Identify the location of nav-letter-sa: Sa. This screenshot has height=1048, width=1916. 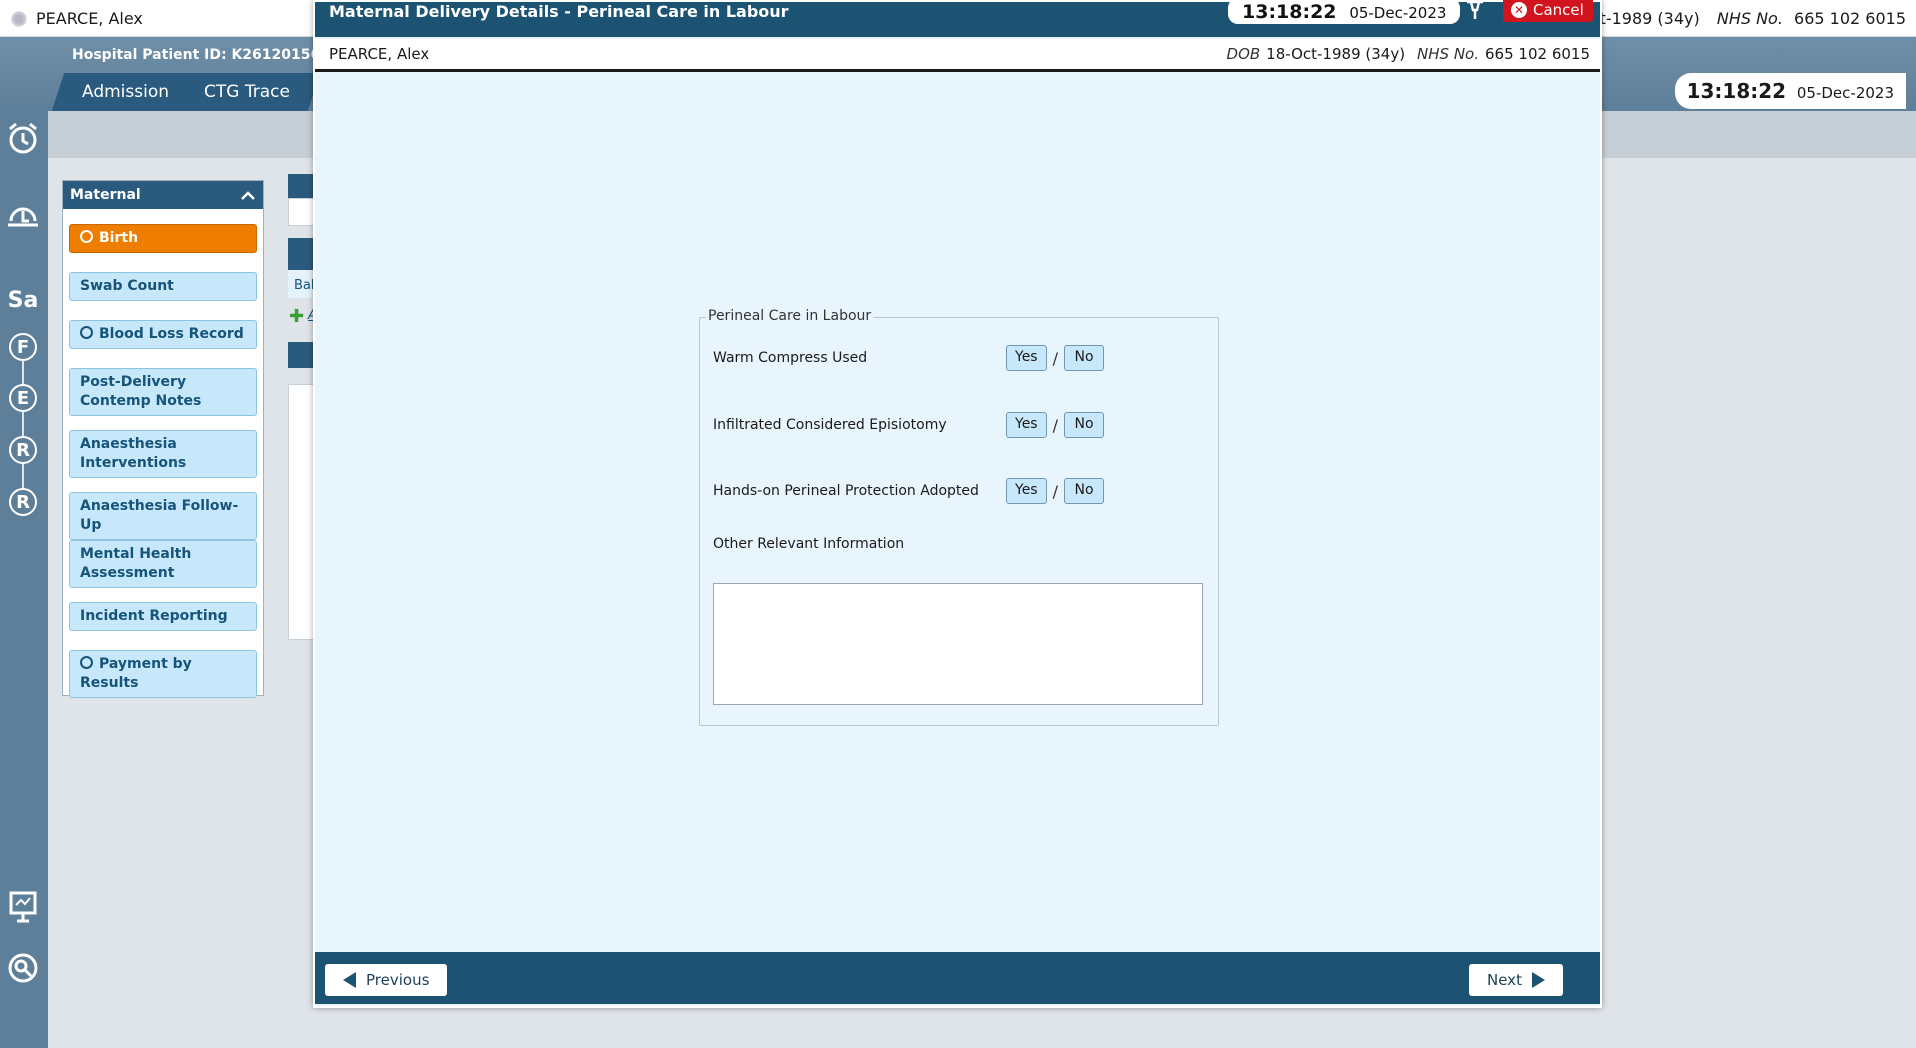
(23, 300).